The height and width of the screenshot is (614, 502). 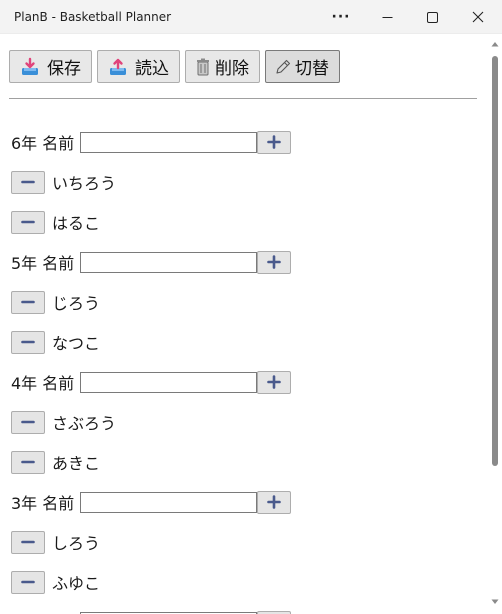 I want to click on window-title: PlanB - Basketball Planner, so click(x=93, y=17).